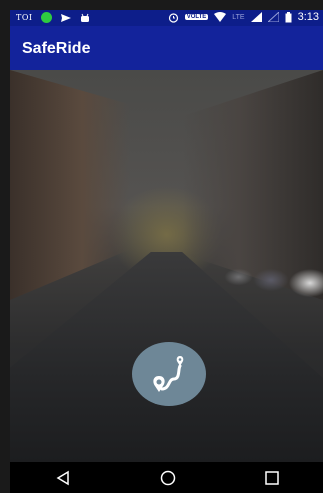 This screenshot has height=493, width=323. I want to click on battery-icon, so click(288, 16).